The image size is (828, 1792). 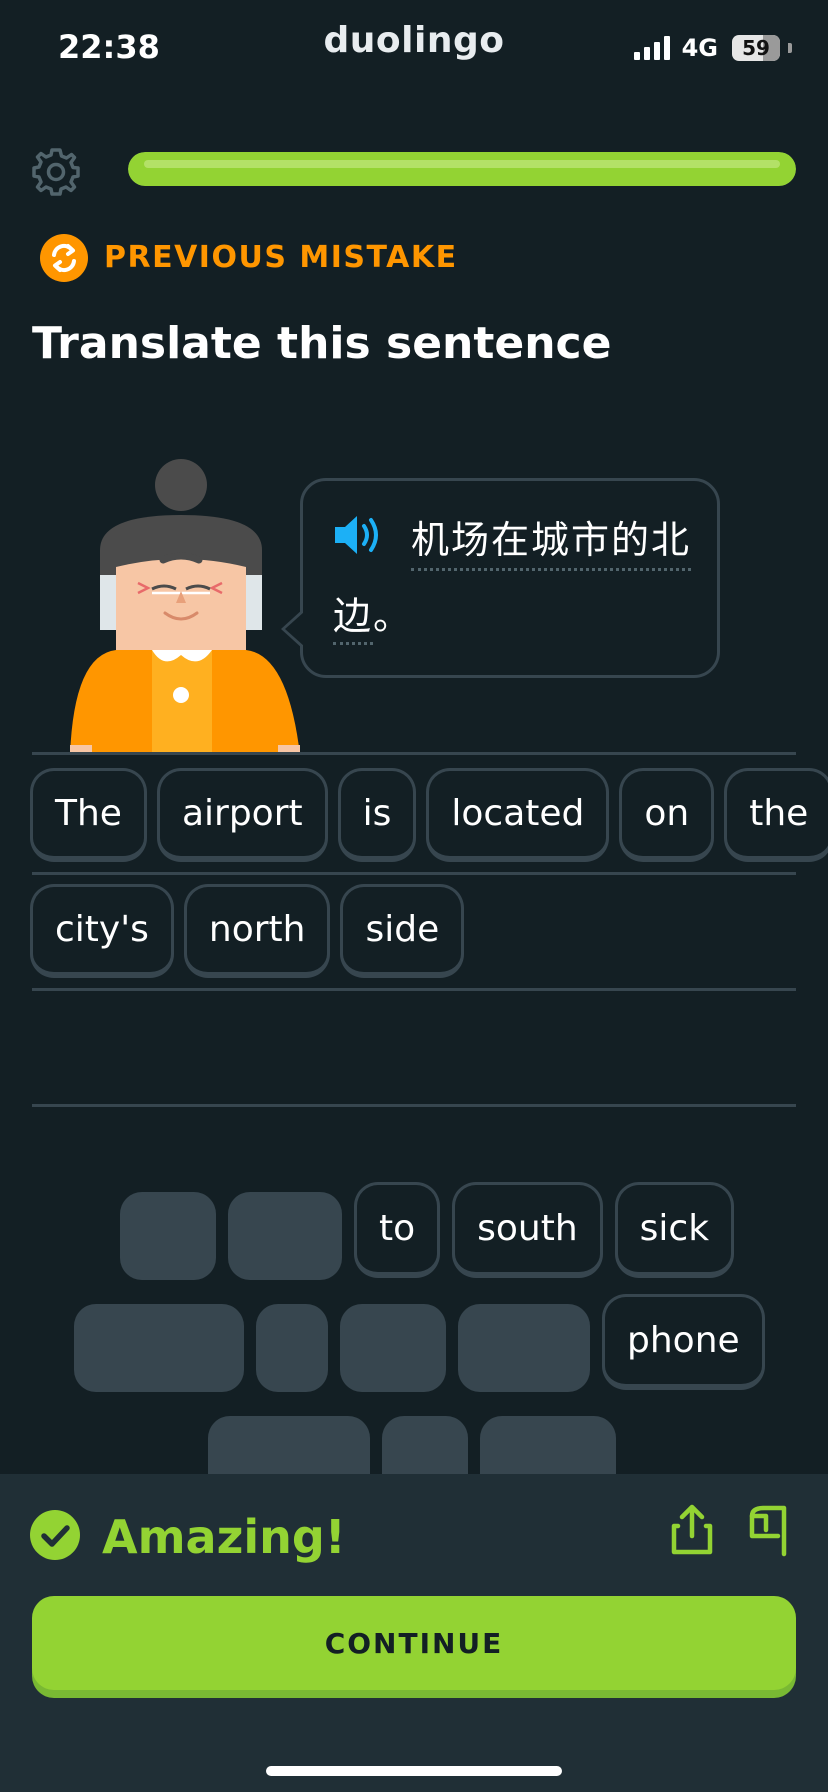 What do you see at coordinates (361, 535) in the screenshot?
I see `speaker-icon` at bounding box center [361, 535].